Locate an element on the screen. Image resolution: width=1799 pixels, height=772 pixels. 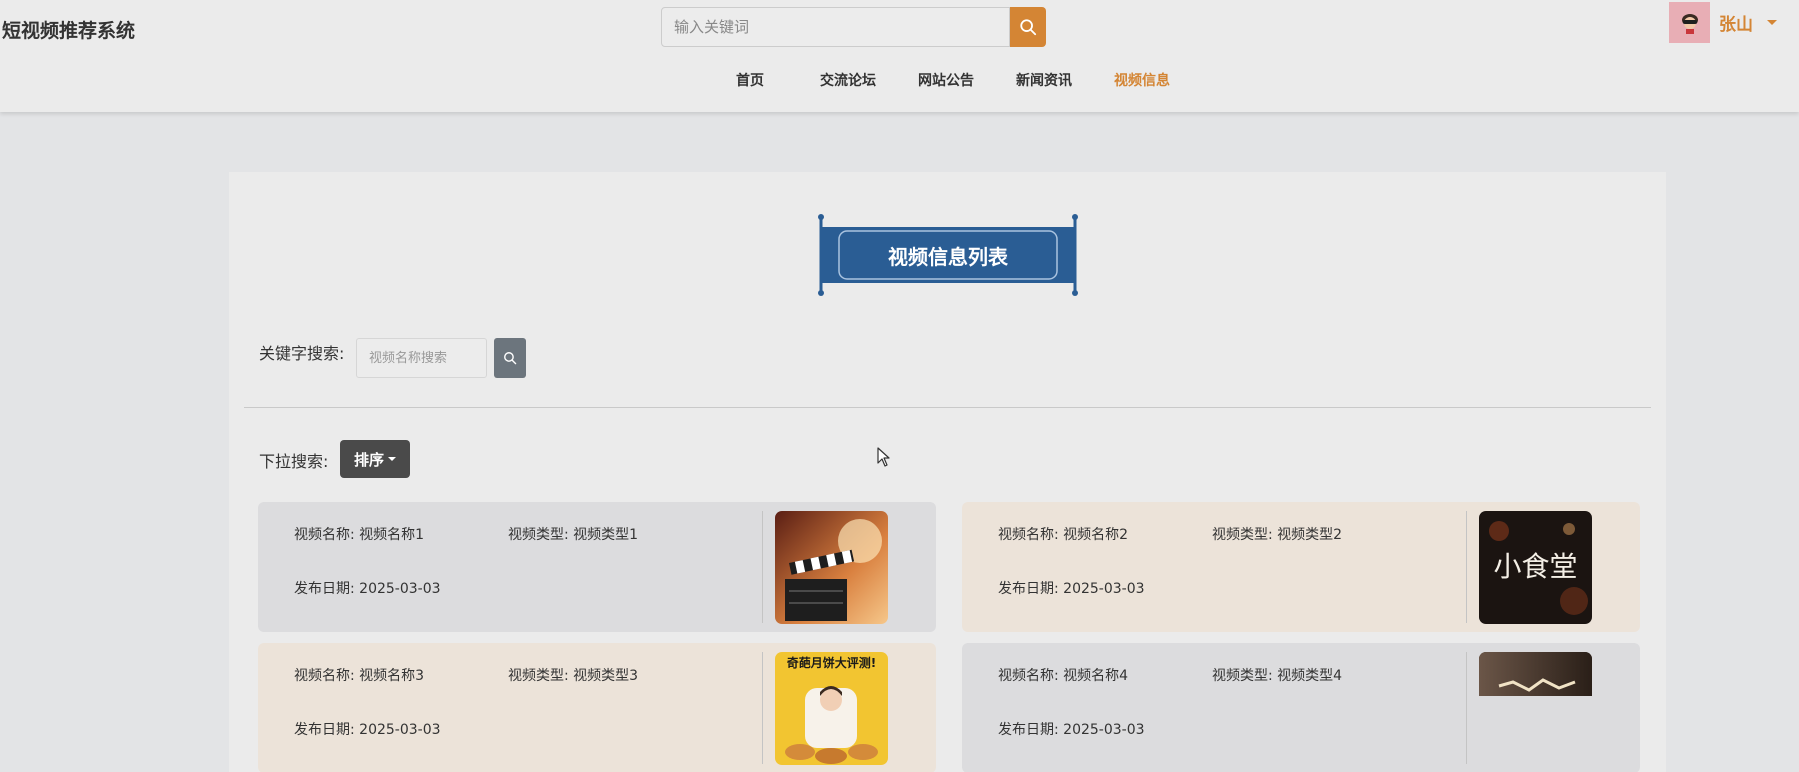
video-name-field: 视频名称: 视频名称1 is located at coordinates (359, 535).